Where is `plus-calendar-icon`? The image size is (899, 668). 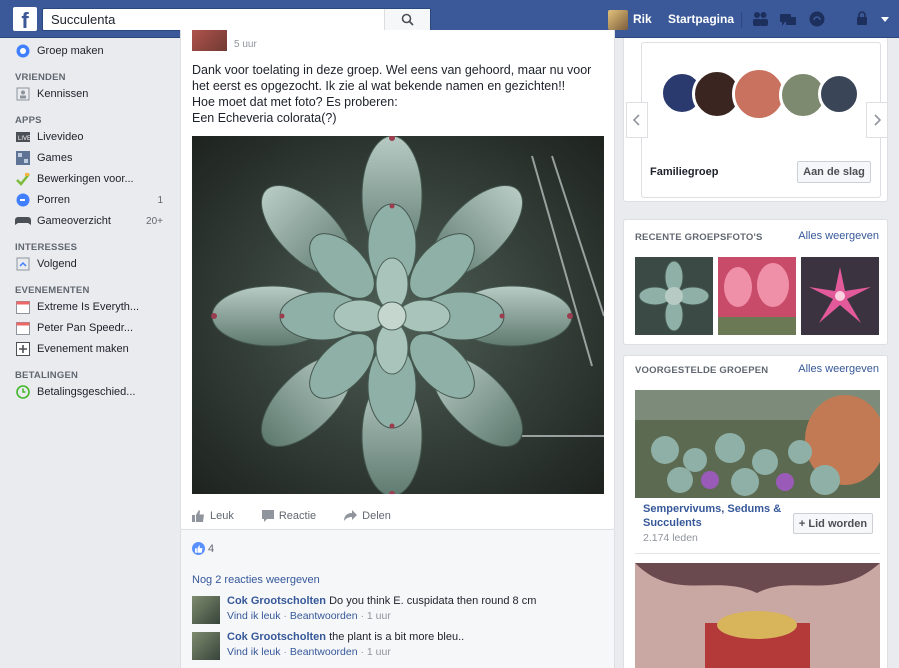
plus-calendar-icon is located at coordinates (23, 349).